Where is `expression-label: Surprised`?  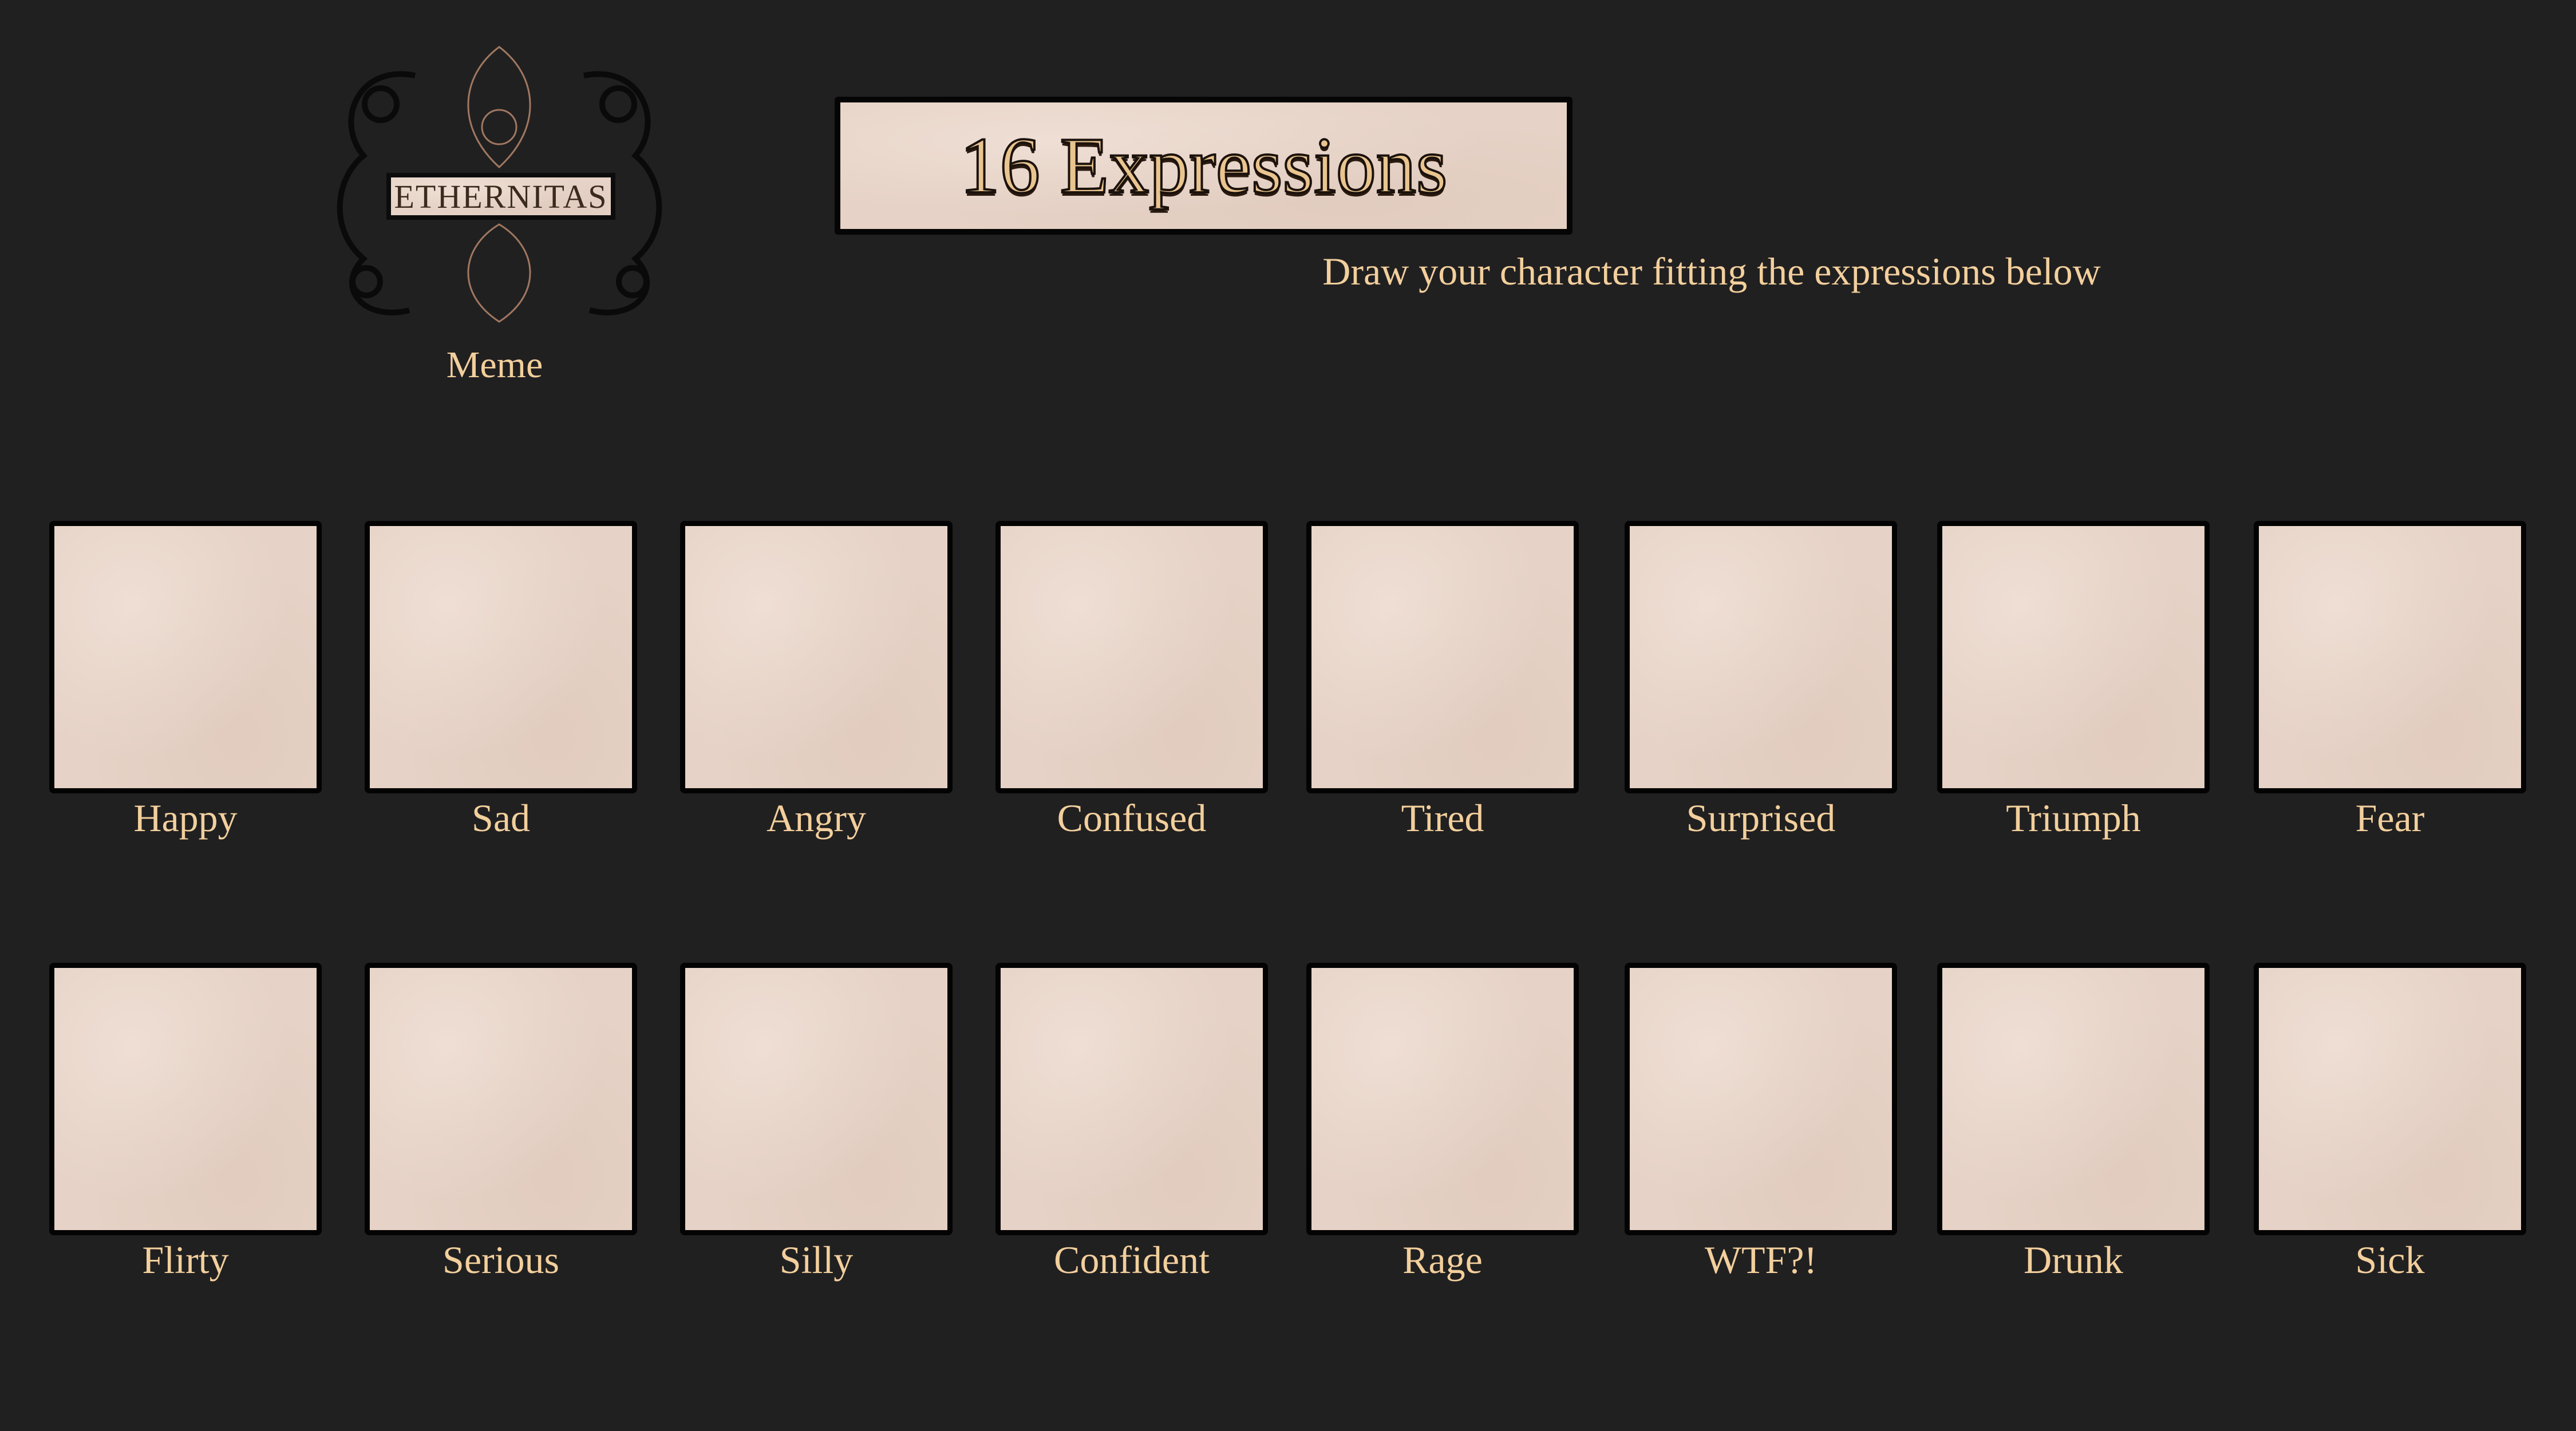 expression-label: Surprised is located at coordinates (1761, 818).